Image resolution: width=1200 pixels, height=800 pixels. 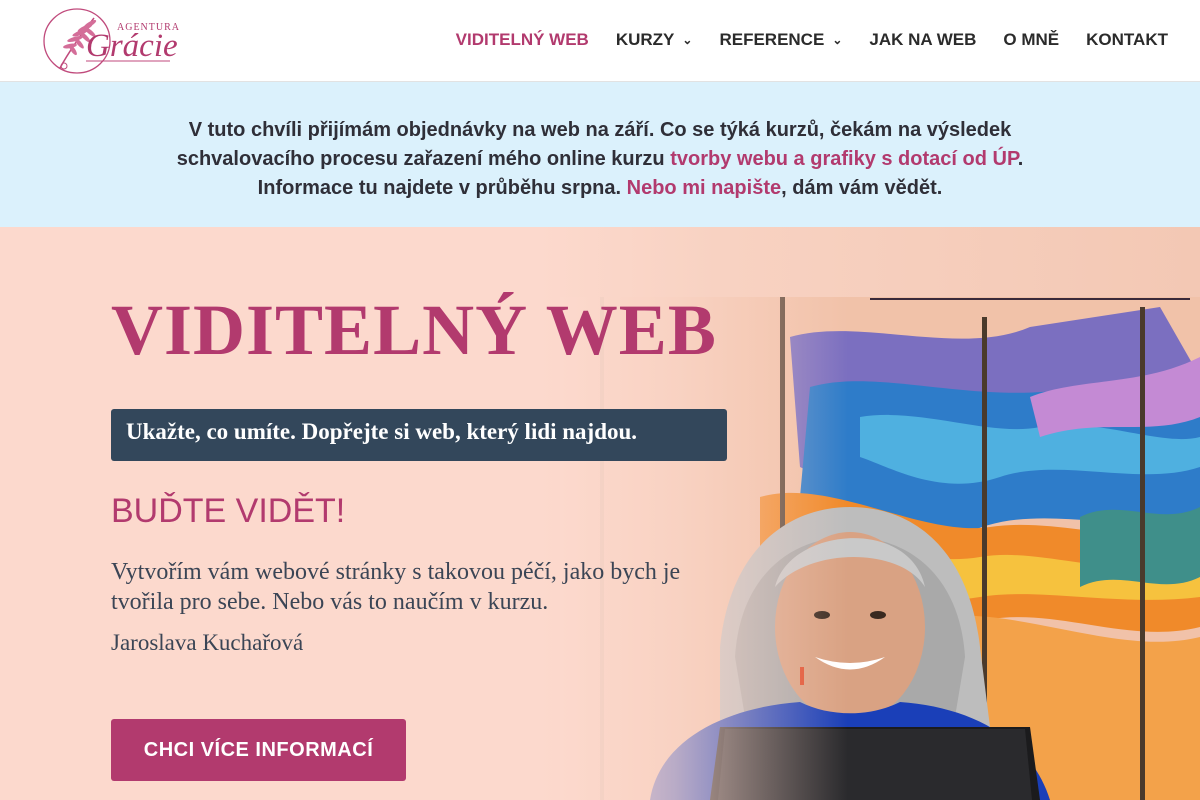 I want to click on nav-item-viditelny-web: VIDITELNÝ WEB, so click(x=522, y=40).